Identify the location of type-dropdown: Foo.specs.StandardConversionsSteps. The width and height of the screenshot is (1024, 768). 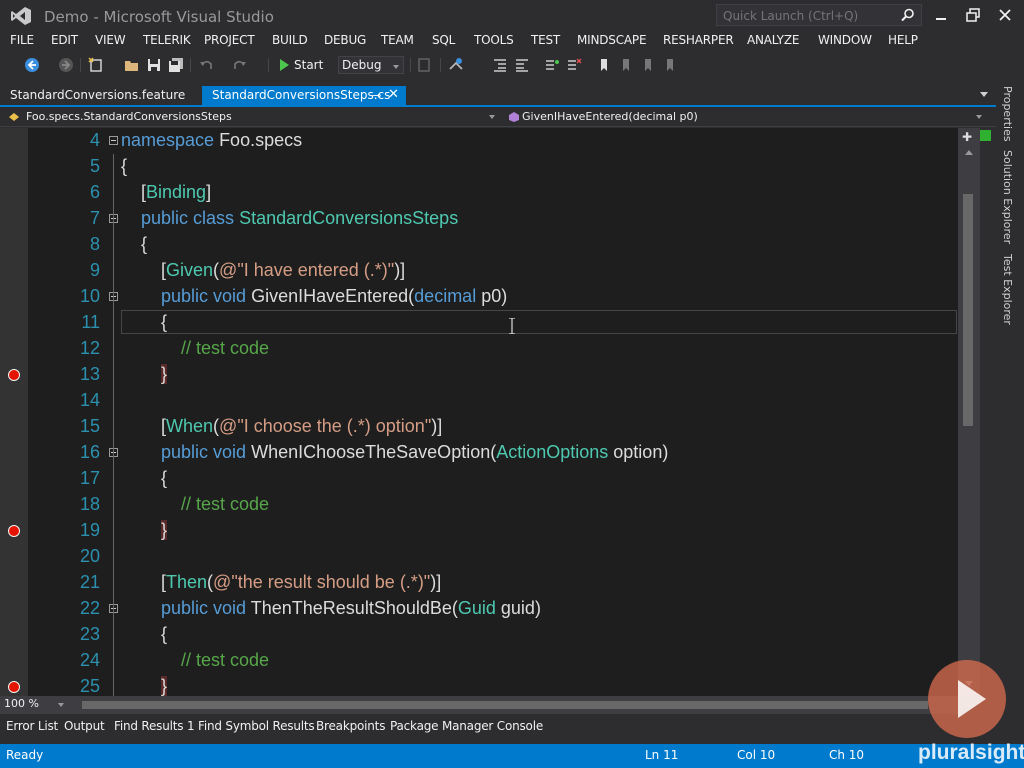
(252, 117).